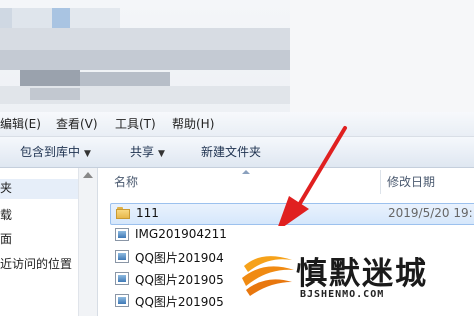 The width and height of the screenshot is (474, 316). What do you see at coordinates (269, 287) in the screenshot?
I see `logo-swoosh` at bounding box center [269, 287].